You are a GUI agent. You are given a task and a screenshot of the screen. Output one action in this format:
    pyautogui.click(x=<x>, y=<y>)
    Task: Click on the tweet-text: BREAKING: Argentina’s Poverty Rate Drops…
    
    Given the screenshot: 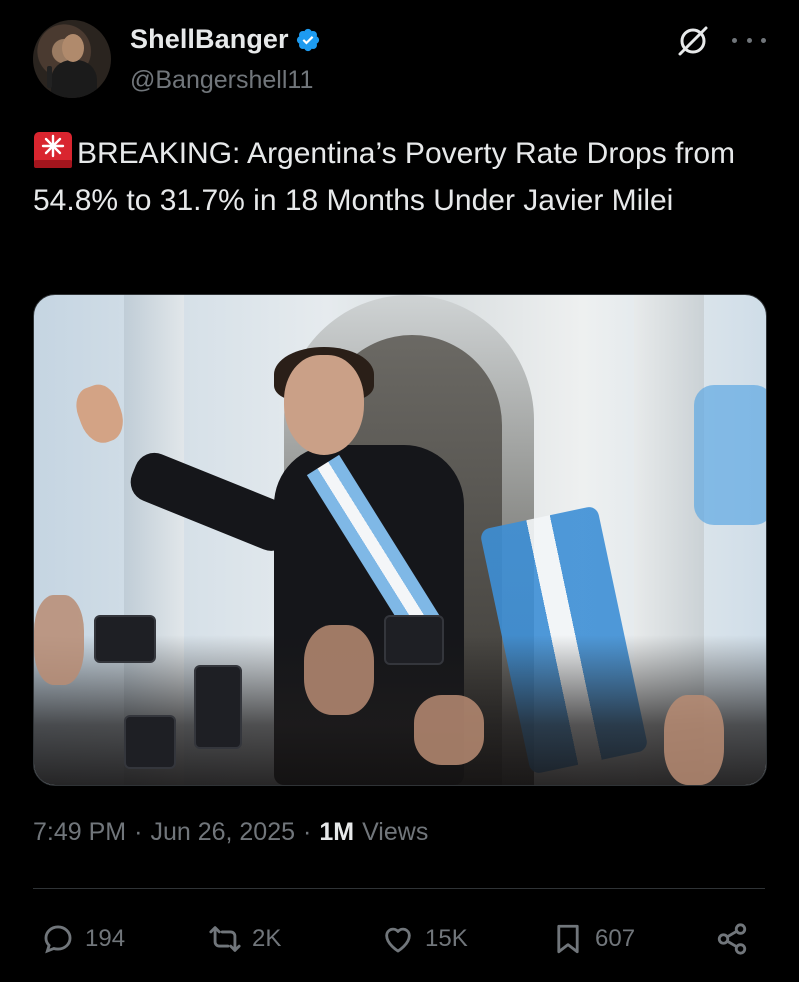 What is the action you would take?
    pyautogui.click(x=398, y=177)
    